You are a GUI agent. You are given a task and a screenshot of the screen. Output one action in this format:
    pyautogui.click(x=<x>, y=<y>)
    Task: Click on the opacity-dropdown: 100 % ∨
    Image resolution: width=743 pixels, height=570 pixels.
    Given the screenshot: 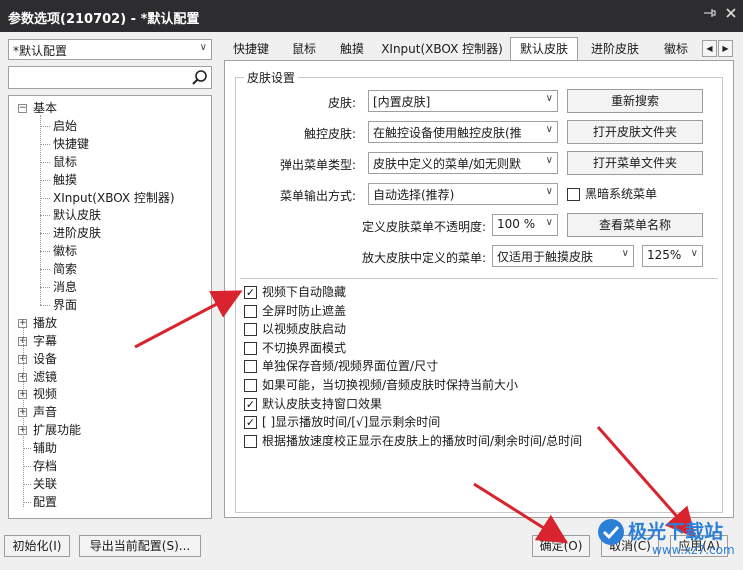 What is the action you would take?
    pyautogui.click(x=525, y=225)
    